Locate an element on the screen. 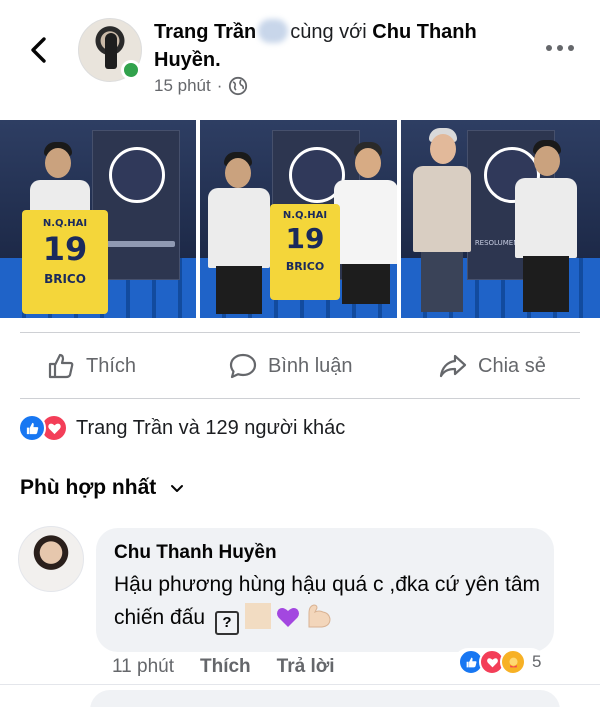 This screenshot has width=600, height=707. purple-heart-icon is located at coordinates (287, 617).